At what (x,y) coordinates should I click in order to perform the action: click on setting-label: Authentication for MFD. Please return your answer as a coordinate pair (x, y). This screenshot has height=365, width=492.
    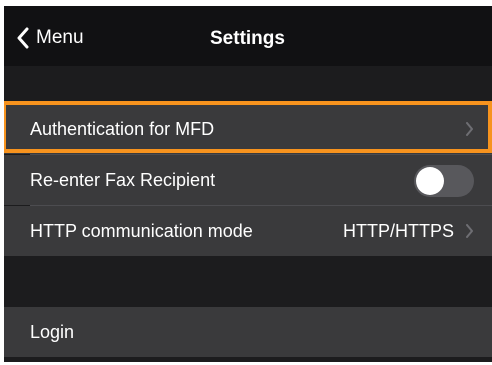
    Looking at the image, I should click on (122, 128).